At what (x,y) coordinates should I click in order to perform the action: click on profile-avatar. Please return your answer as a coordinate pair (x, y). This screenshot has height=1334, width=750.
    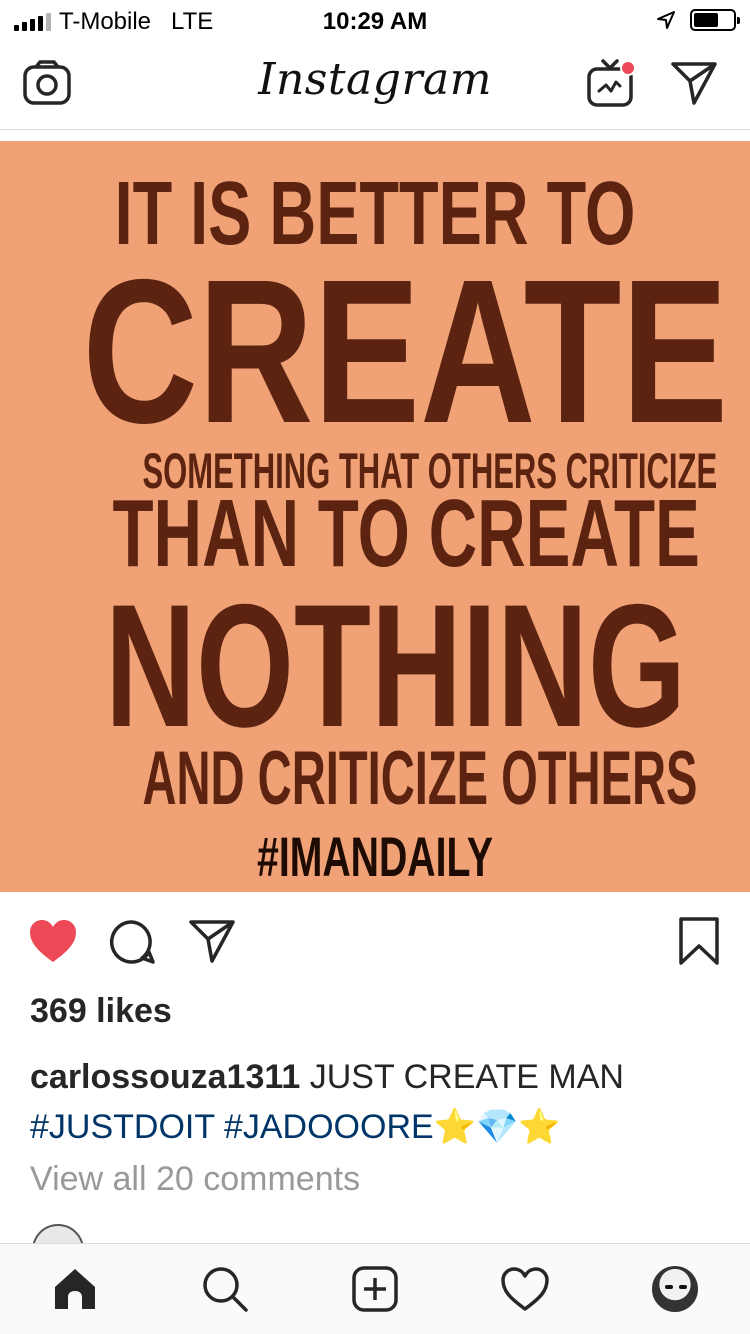
    Looking at the image, I should click on (675, 1289).